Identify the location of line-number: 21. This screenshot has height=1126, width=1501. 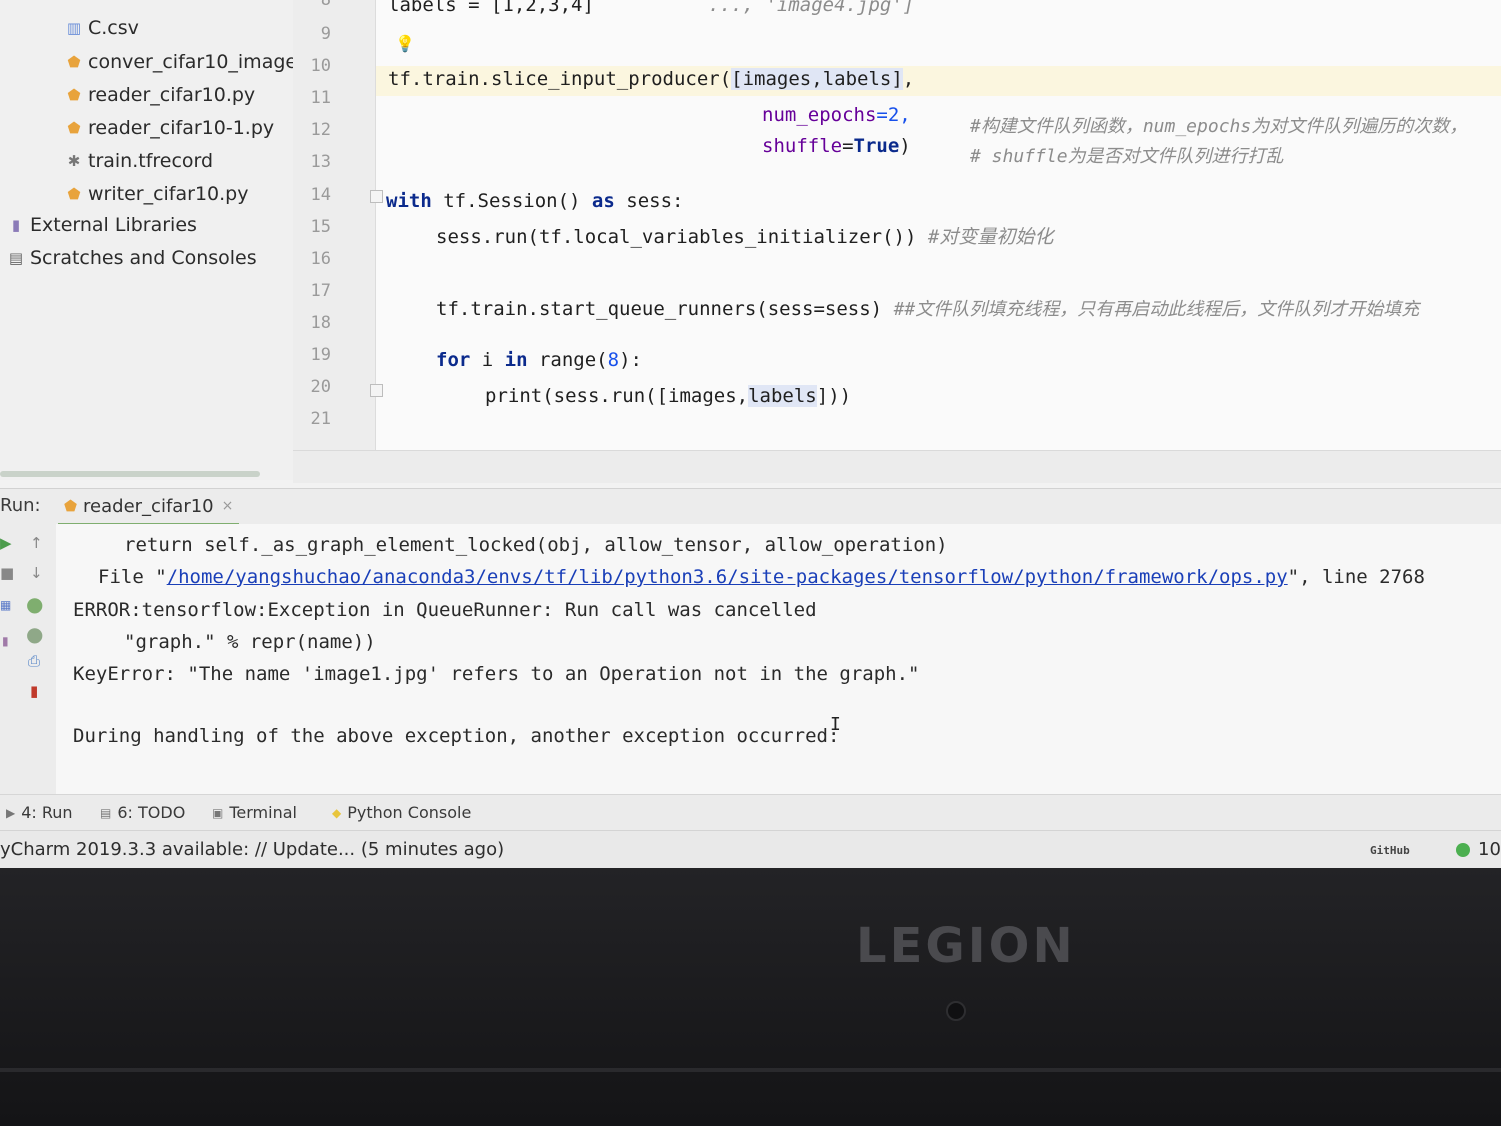
(320, 419).